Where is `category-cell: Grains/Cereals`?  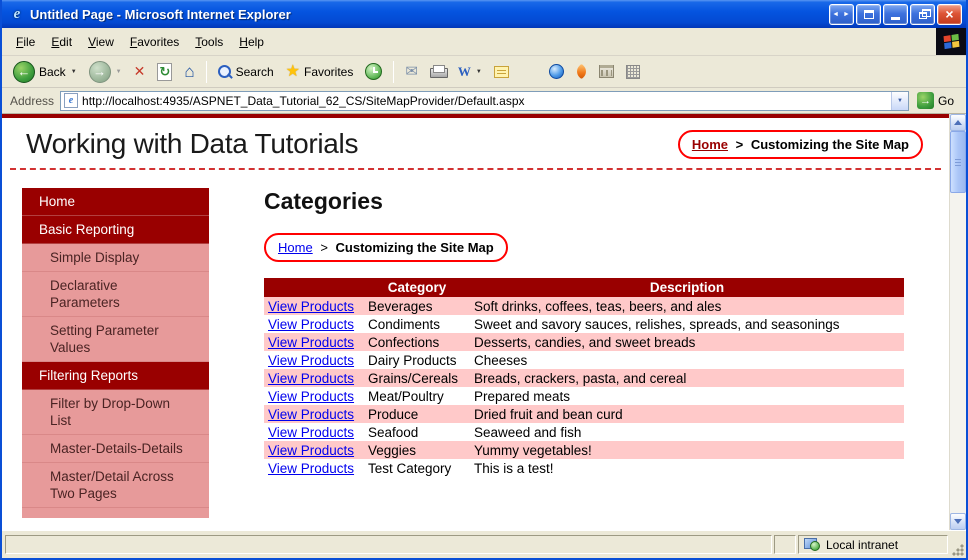 category-cell: Grains/Cereals is located at coordinates (413, 378).